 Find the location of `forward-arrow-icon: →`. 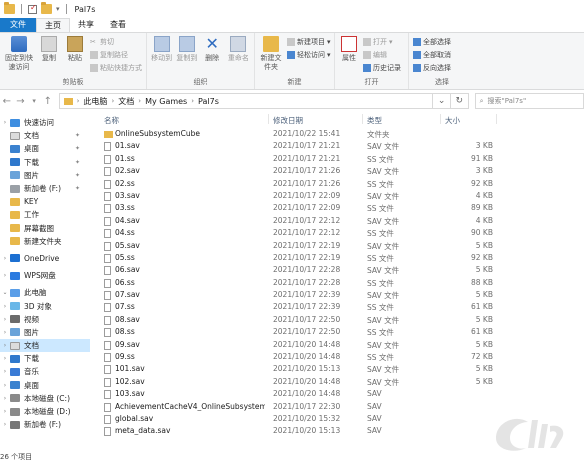

forward-arrow-icon: → is located at coordinates (21, 101).